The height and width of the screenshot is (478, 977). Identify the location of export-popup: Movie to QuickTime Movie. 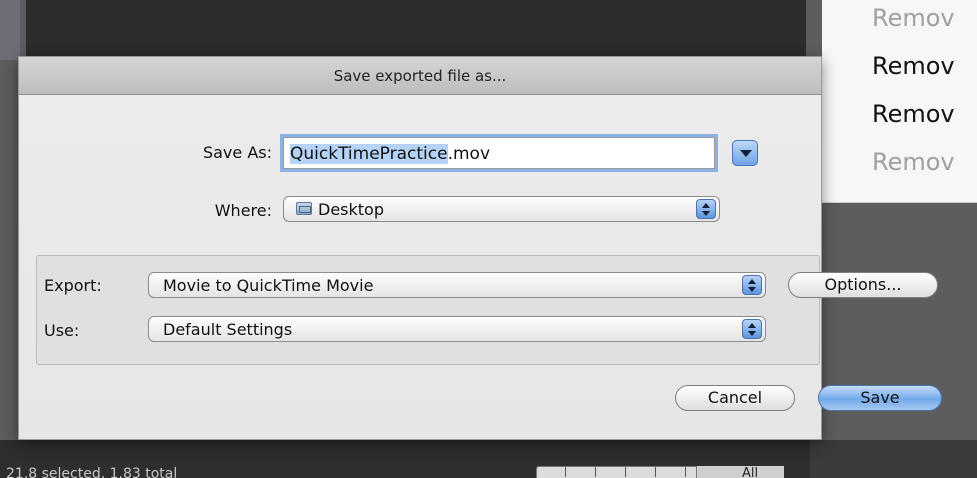
(457, 285).